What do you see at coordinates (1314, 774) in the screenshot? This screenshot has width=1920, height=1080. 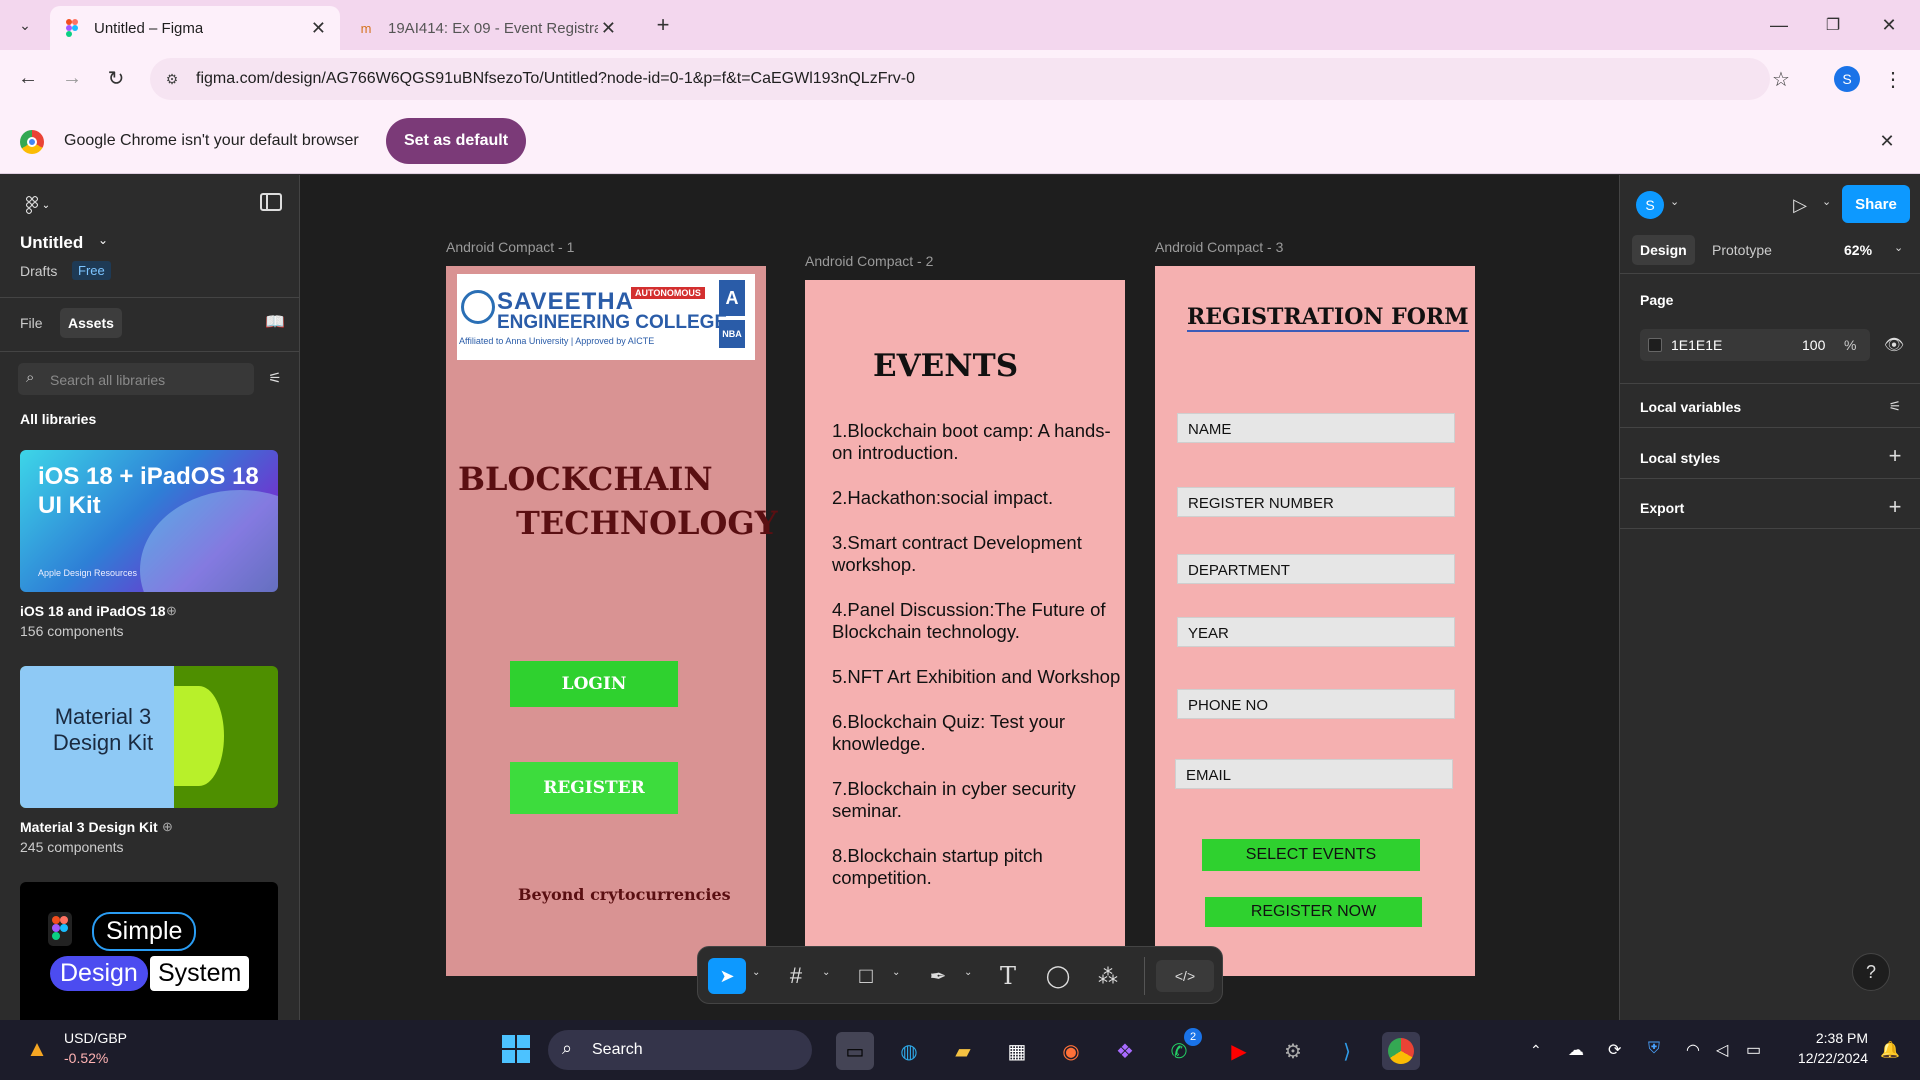 I see `email-field: EMAIL` at bounding box center [1314, 774].